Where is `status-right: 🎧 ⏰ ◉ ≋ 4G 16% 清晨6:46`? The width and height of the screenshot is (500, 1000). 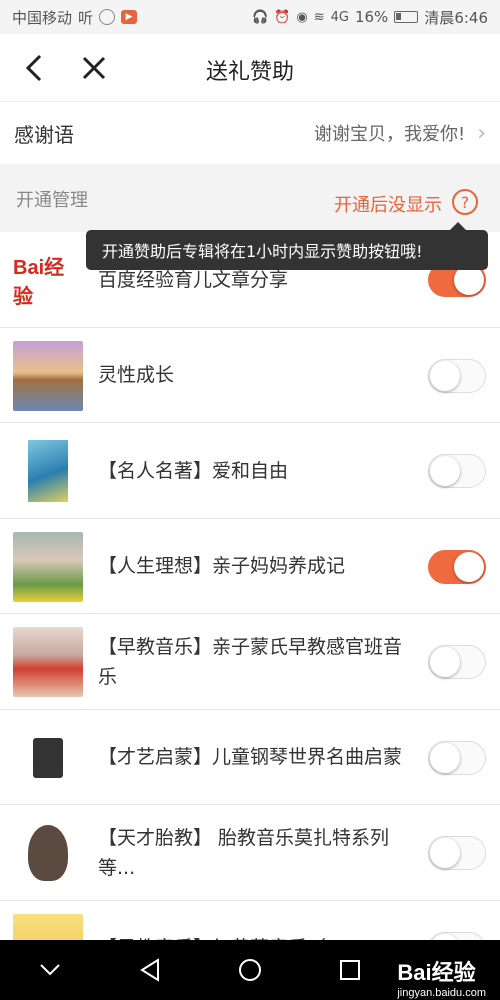
status-right: 🎧 ⏰ ◉ ≋ 4G 16% 清晨6:46 is located at coordinates (370, 17).